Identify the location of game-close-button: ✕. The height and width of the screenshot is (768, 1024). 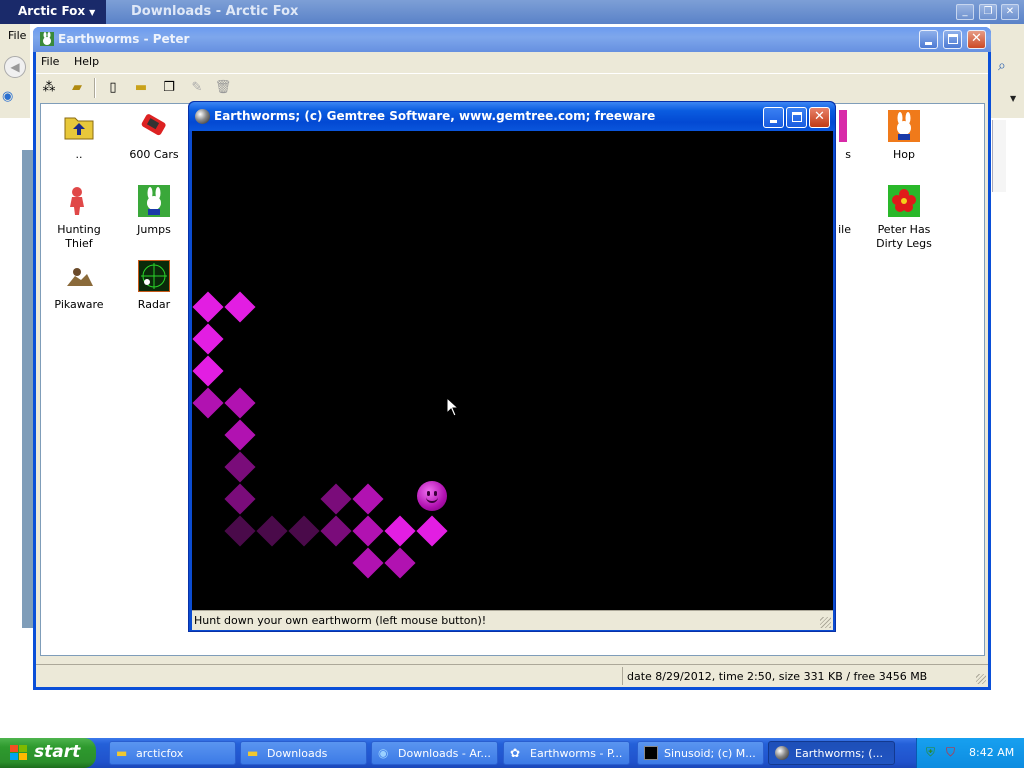
(819, 117).